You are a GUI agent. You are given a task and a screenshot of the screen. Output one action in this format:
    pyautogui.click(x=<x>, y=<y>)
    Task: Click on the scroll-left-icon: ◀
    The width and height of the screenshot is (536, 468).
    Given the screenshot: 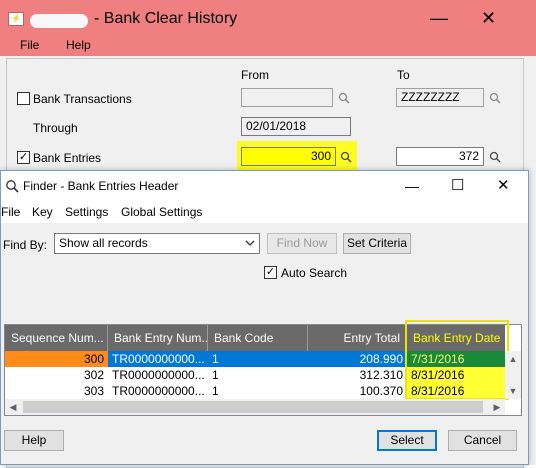 What is the action you would take?
    pyautogui.click(x=13, y=407)
    